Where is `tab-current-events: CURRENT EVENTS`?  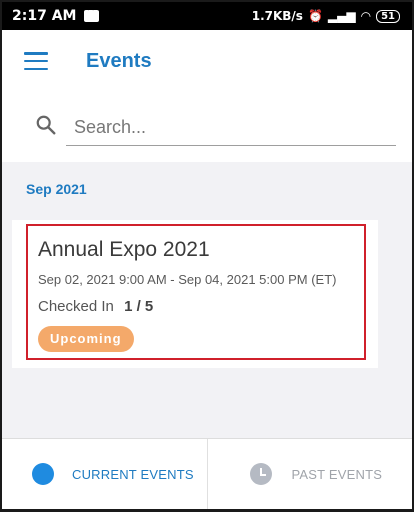 tab-current-events: CURRENT EVENTS is located at coordinates (105, 474).